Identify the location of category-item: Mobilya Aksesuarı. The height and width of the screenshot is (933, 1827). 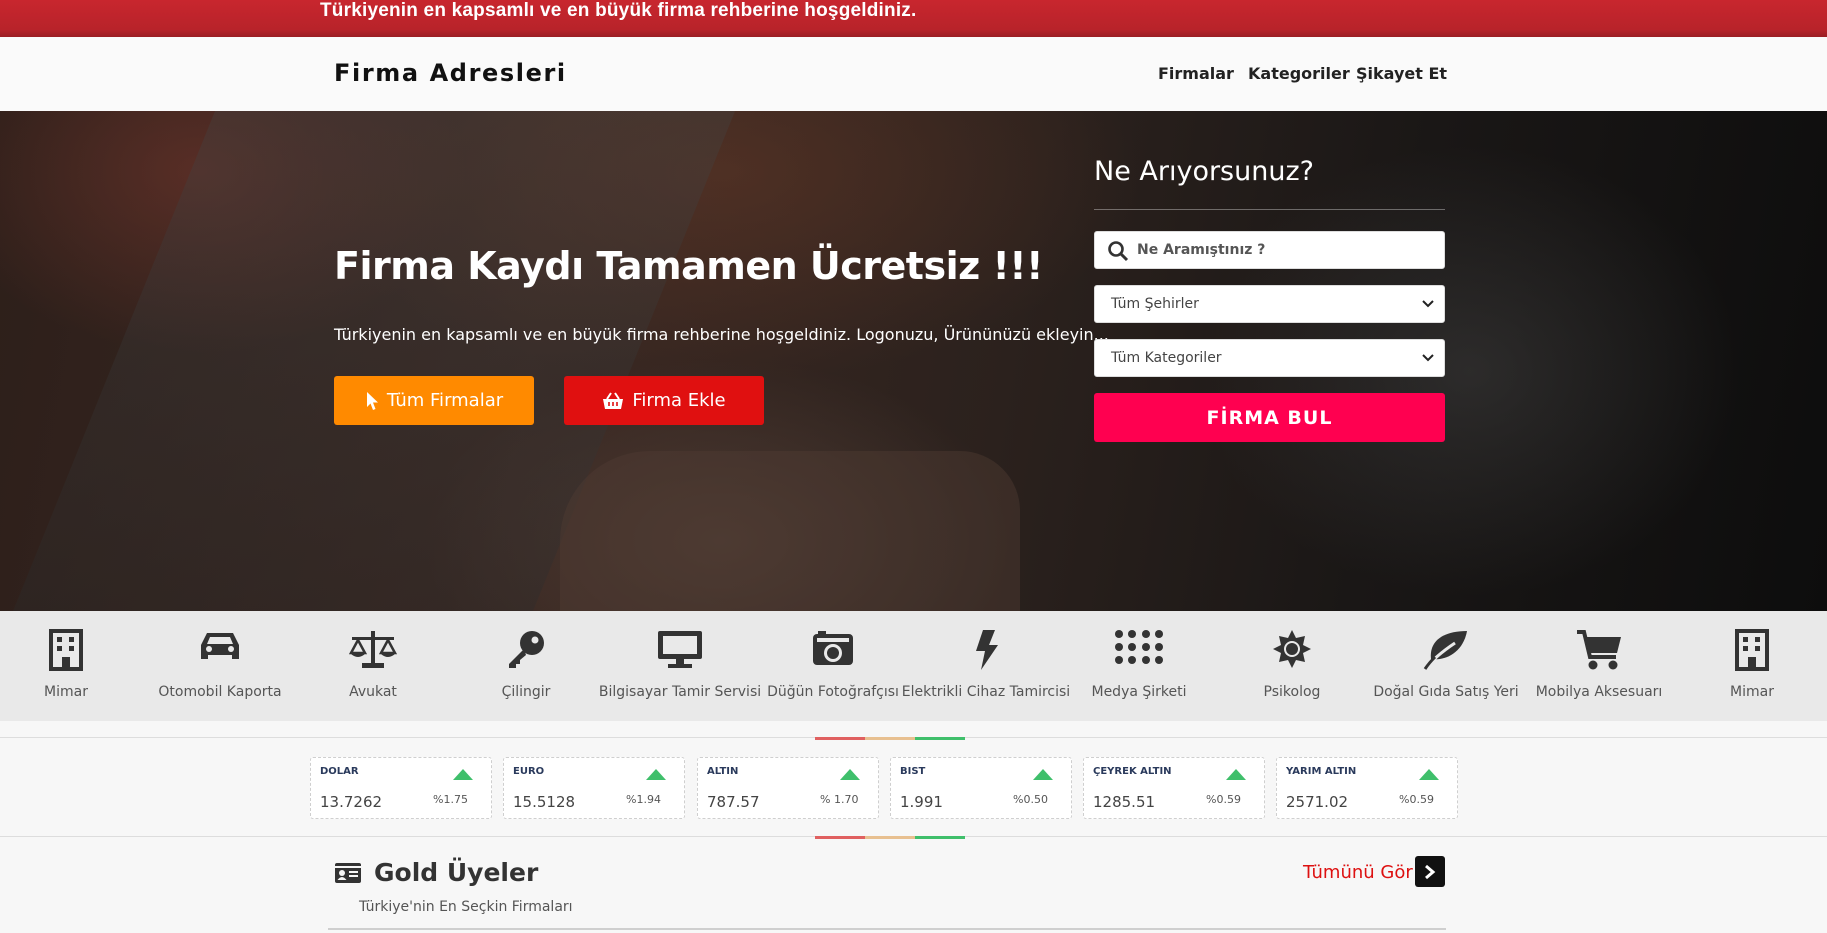
(1599, 666).